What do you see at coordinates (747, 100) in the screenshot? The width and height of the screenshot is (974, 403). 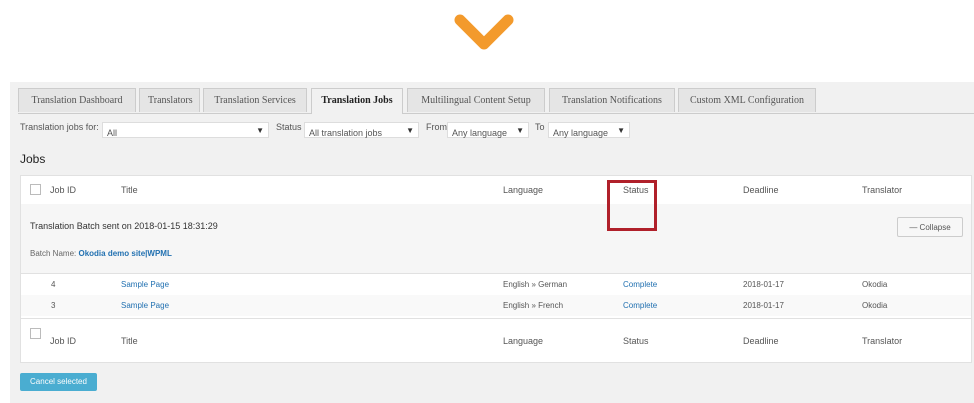 I see `tab-custom-xml-configuration: Custom XML Configuration` at bounding box center [747, 100].